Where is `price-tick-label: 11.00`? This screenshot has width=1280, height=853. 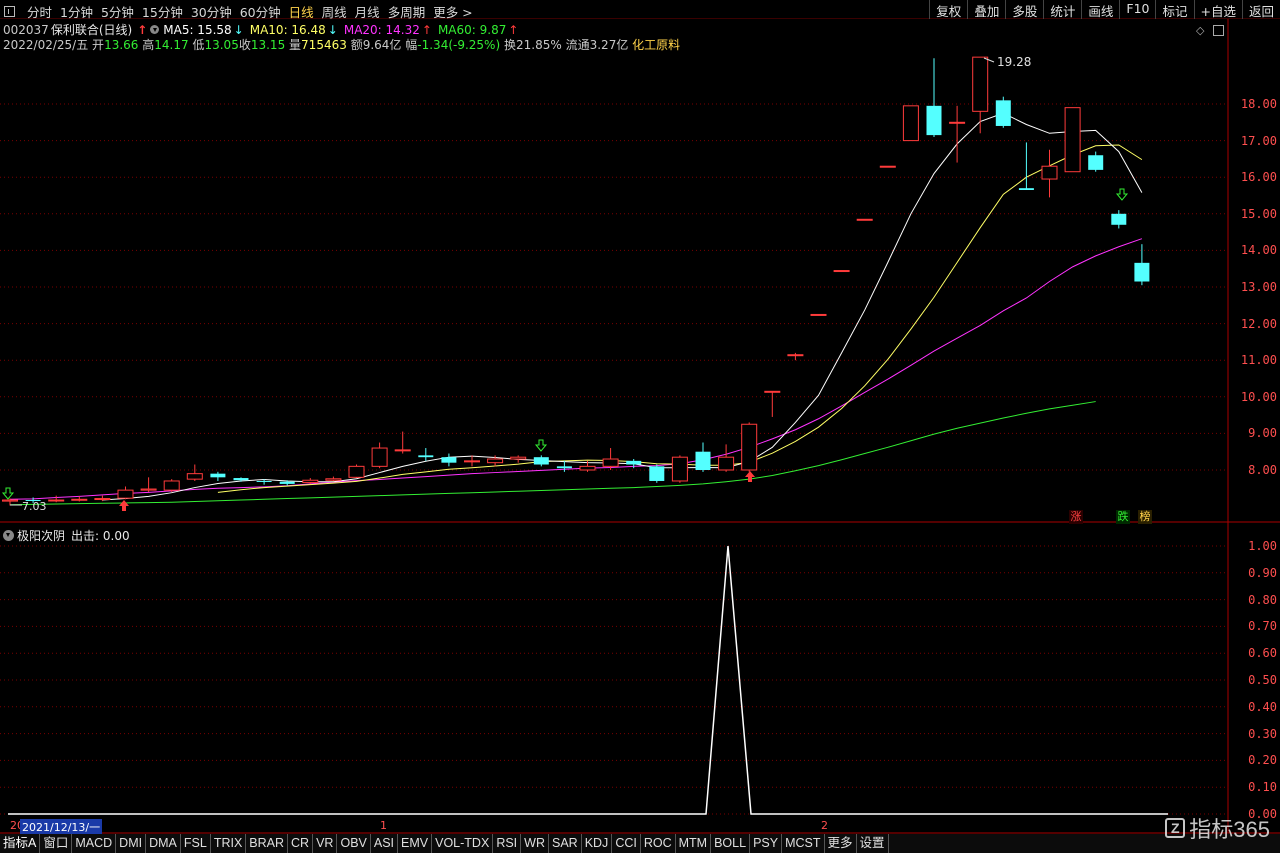 price-tick-label: 11.00 is located at coordinates (1258, 360).